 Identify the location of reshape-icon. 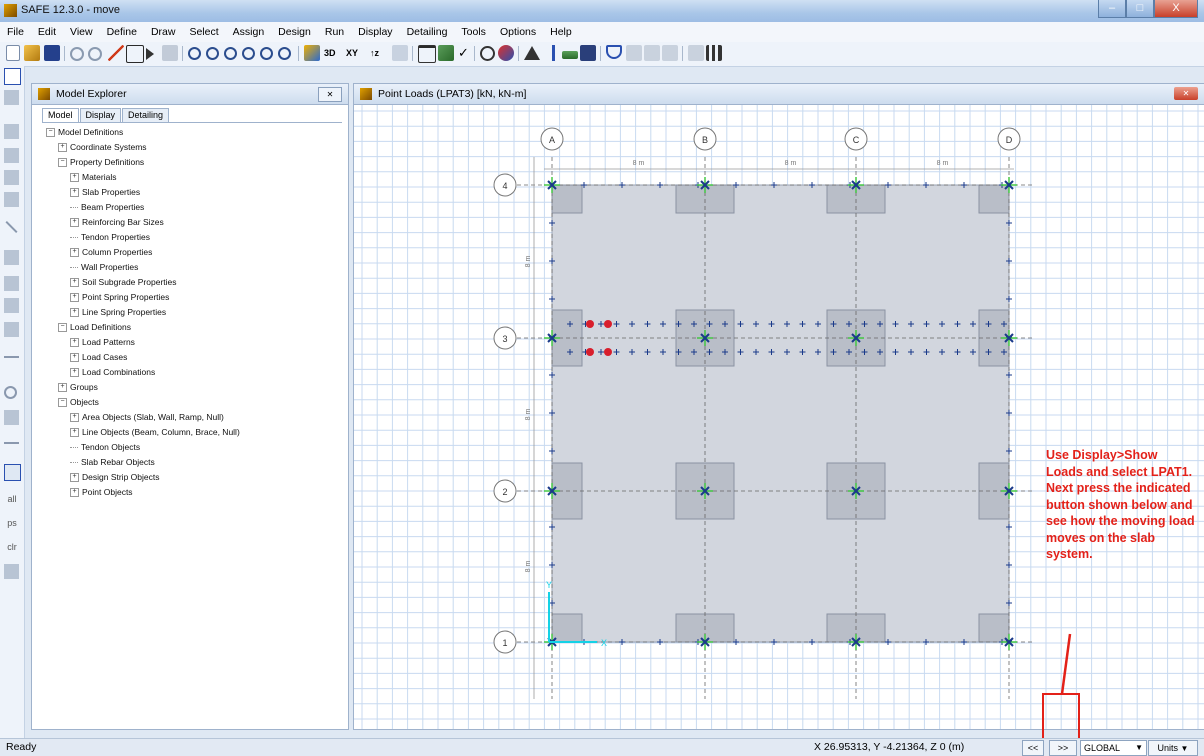
(11, 97).